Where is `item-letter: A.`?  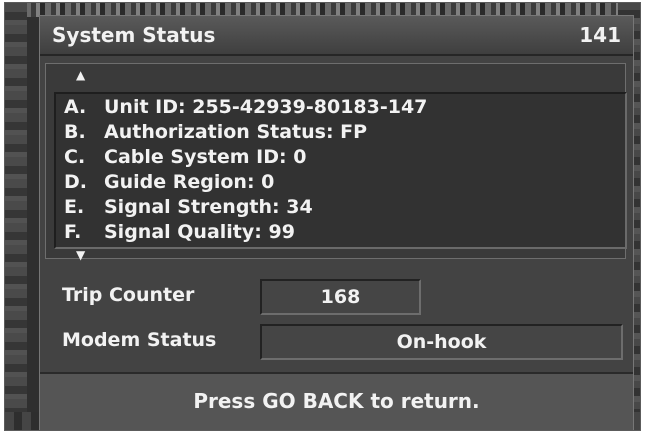 item-letter: A. is located at coordinates (75, 107).